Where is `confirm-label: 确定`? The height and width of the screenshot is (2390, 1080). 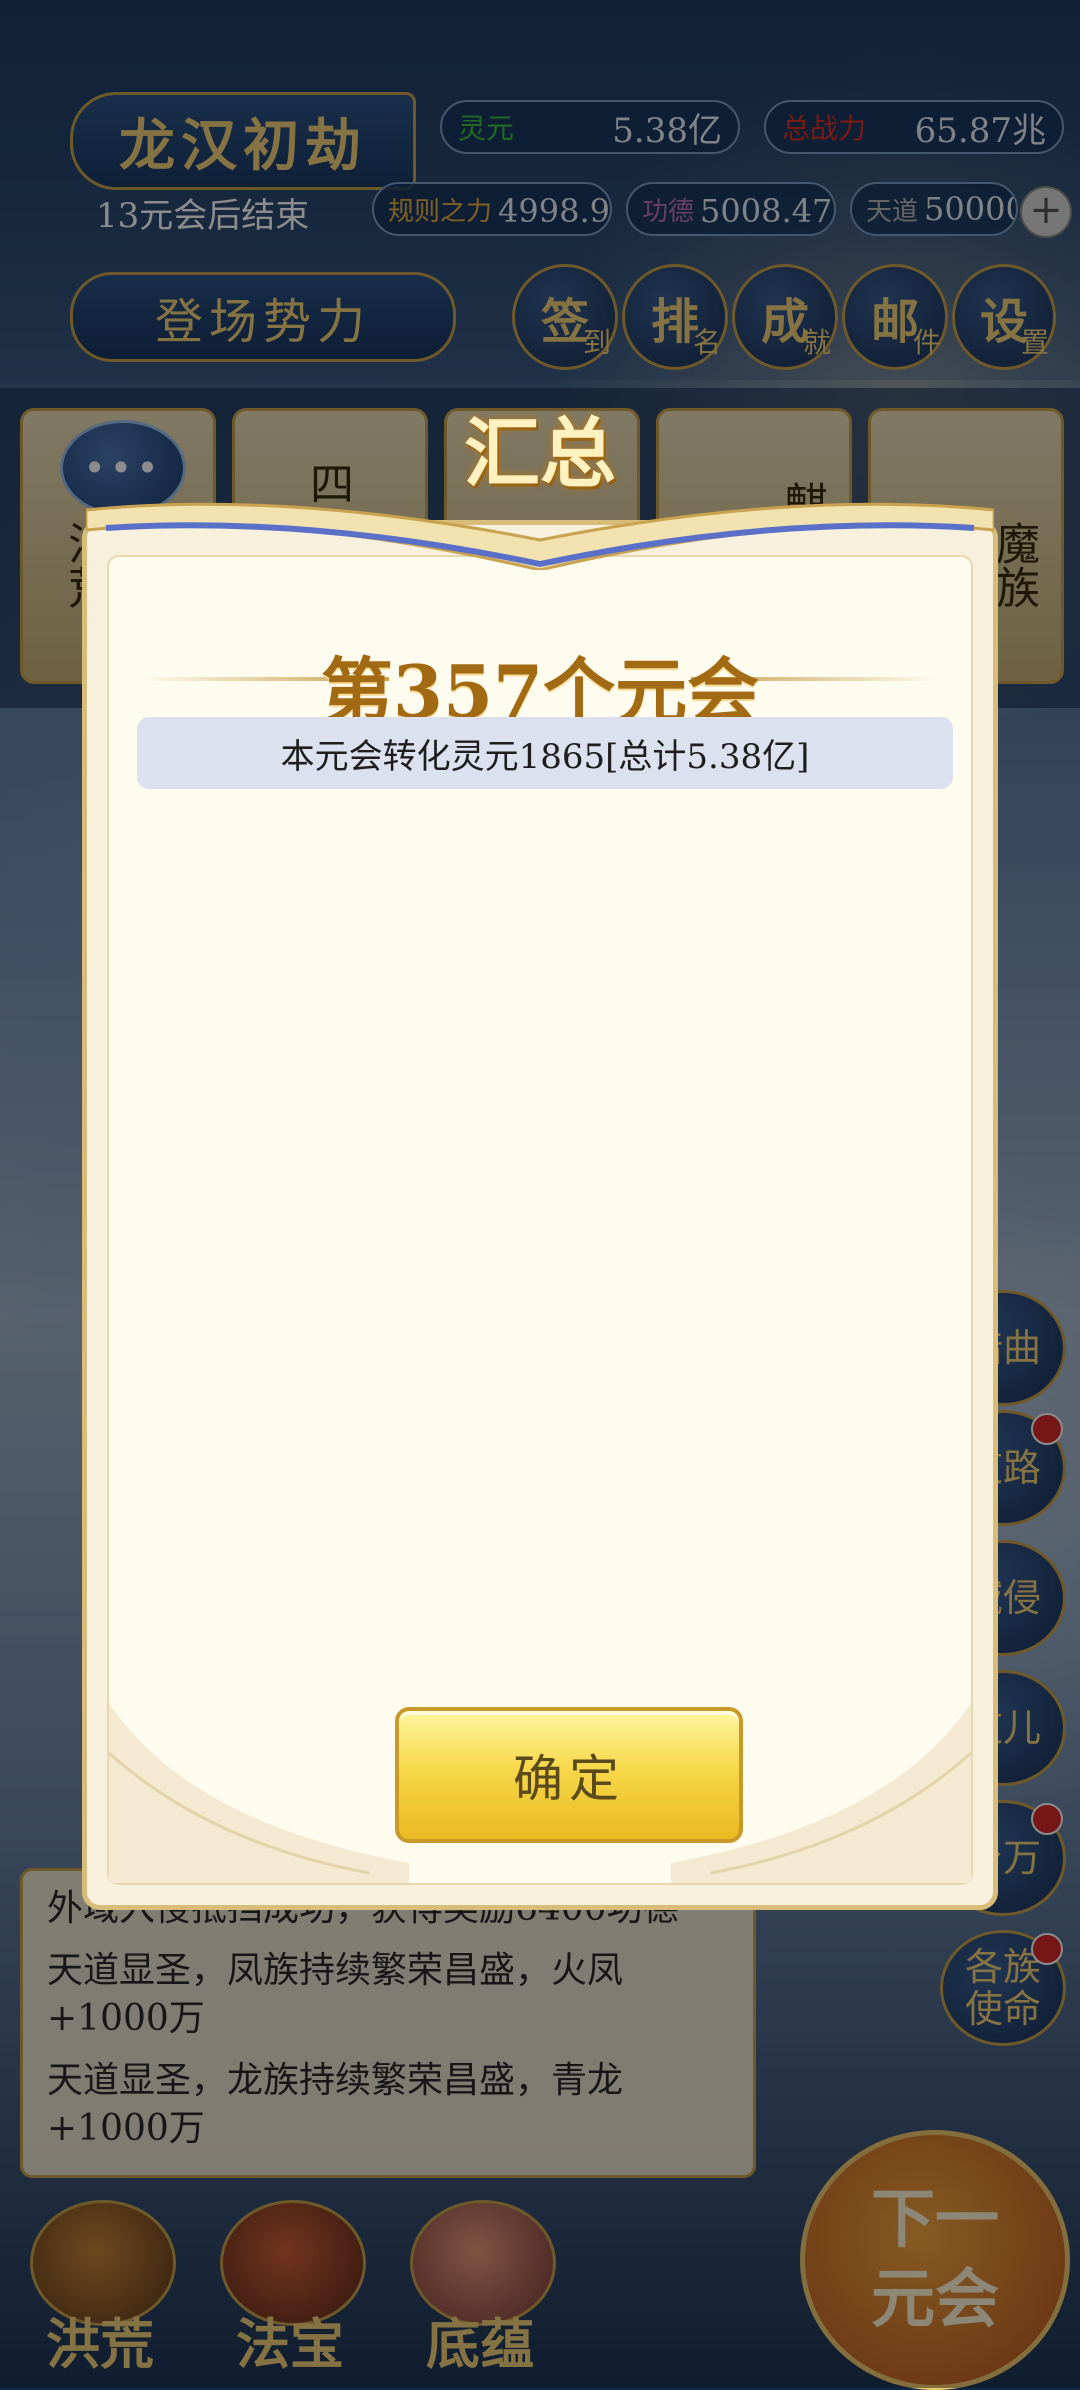 confirm-label: 确定 is located at coordinates (569, 1779).